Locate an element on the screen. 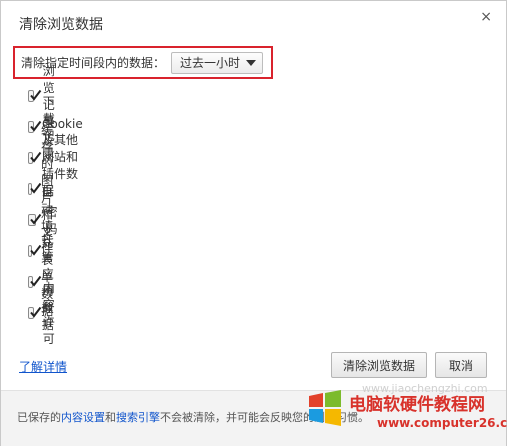  cancel-button: 取消 is located at coordinates (461, 365).